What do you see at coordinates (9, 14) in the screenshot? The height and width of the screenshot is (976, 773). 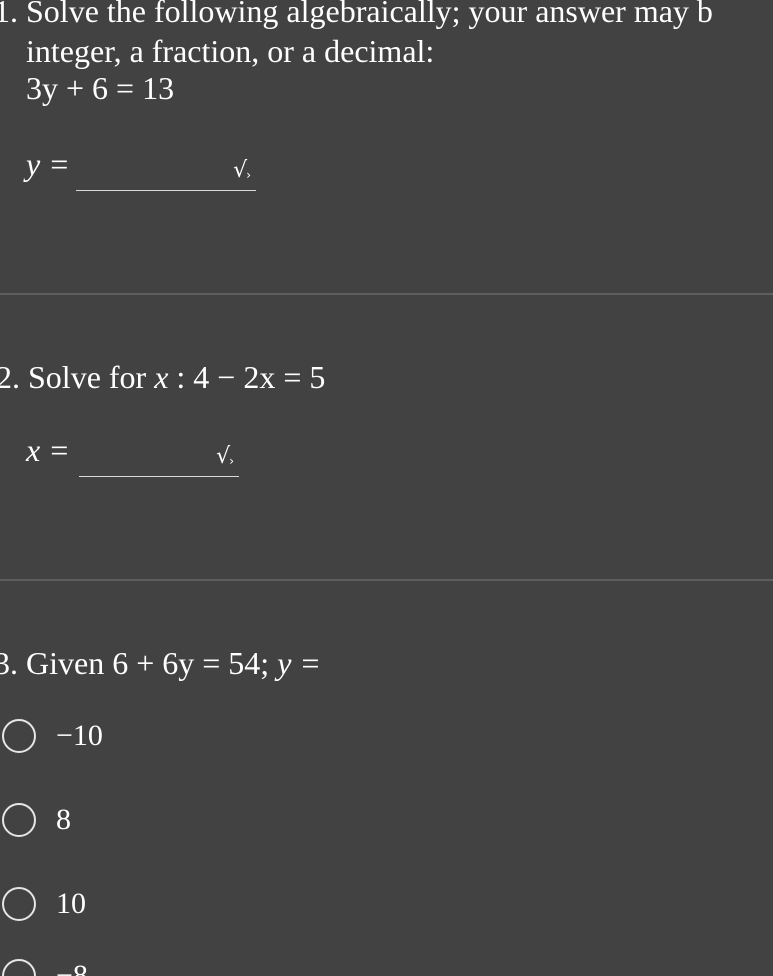 I see `question-number: 1.` at bounding box center [9, 14].